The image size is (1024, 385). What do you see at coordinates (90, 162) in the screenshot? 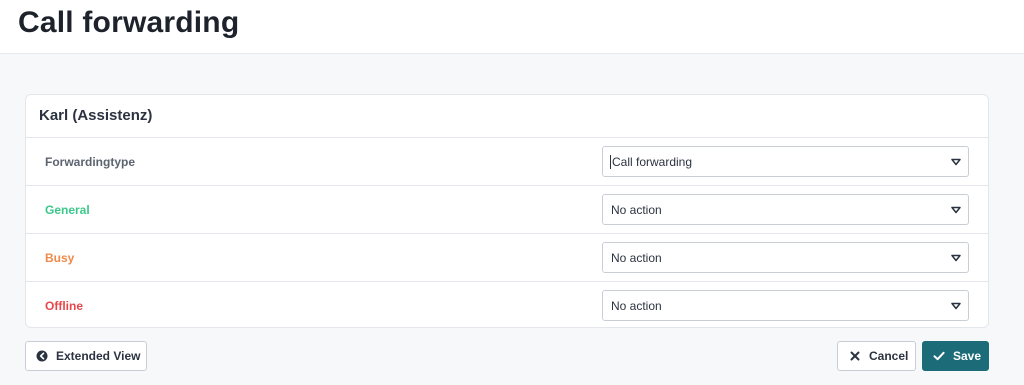
I see `forwardingtype-label: Forwardingtype` at bounding box center [90, 162].